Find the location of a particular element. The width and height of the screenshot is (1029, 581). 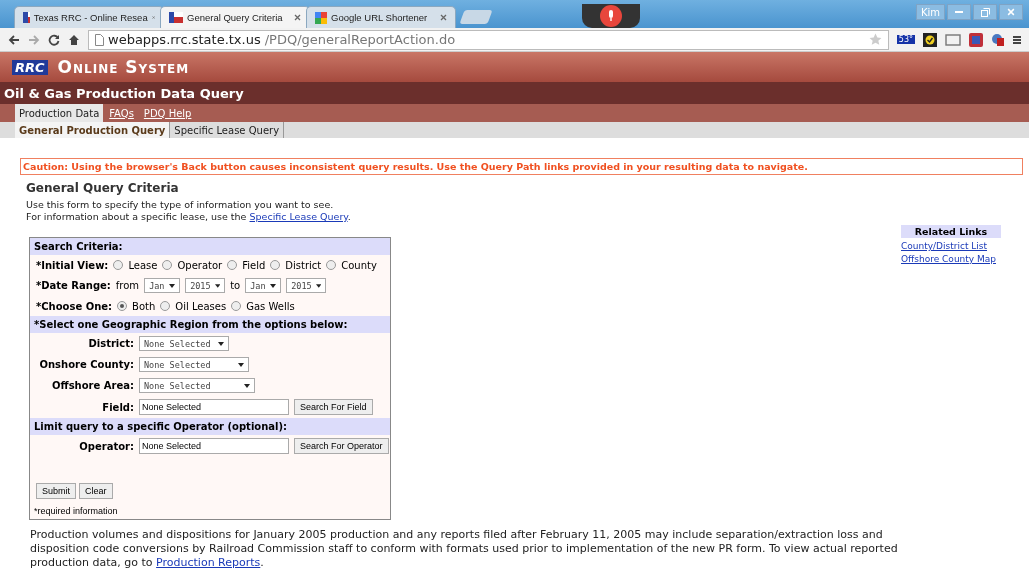

required-note: *required information is located at coordinates (76, 511).